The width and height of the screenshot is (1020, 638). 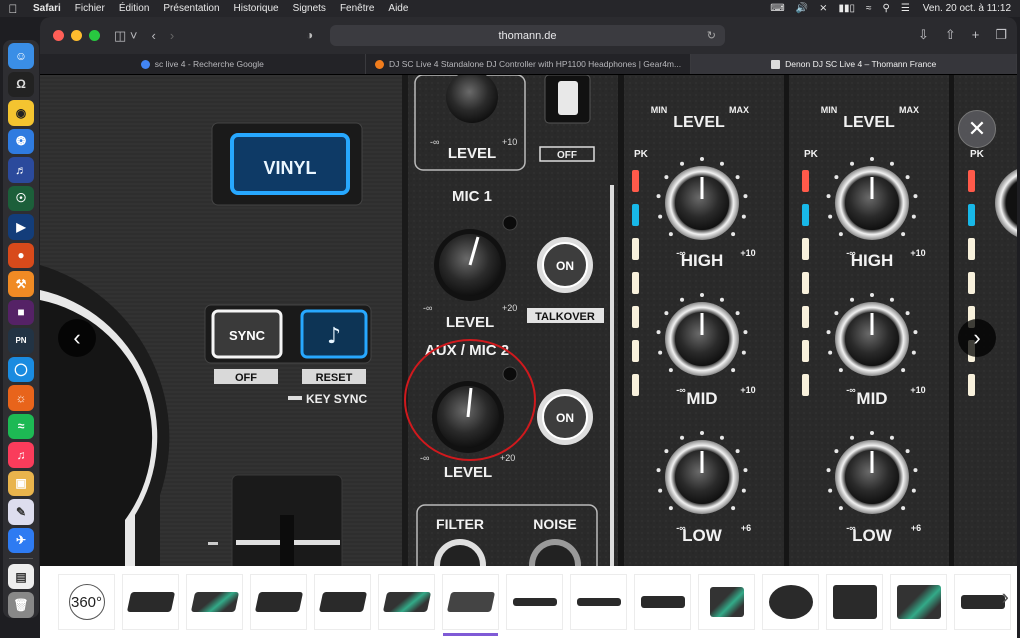 What do you see at coordinates (334, 378) in the screenshot?
I see `reset-label: RESET` at bounding box center [334, 378].